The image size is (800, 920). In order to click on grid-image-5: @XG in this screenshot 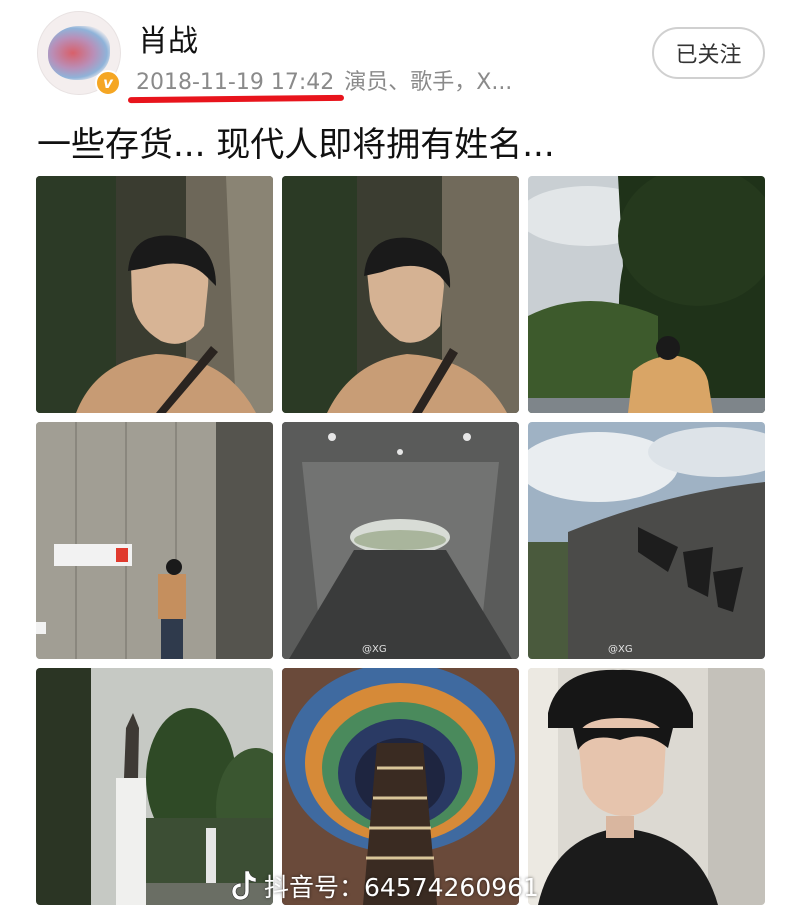, I will do `click(400, 540)`.